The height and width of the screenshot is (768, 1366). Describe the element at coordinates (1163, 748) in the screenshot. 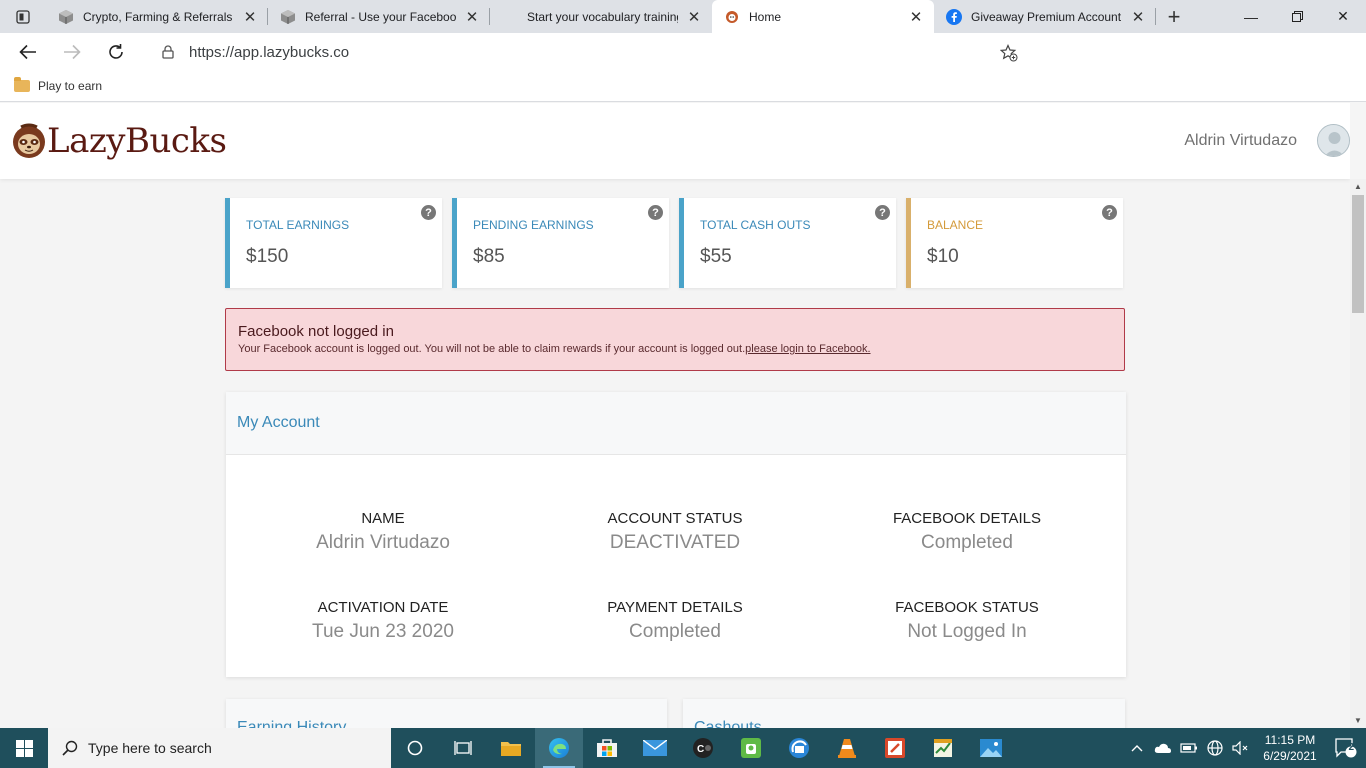

I see `onedrive-icon` at that location.